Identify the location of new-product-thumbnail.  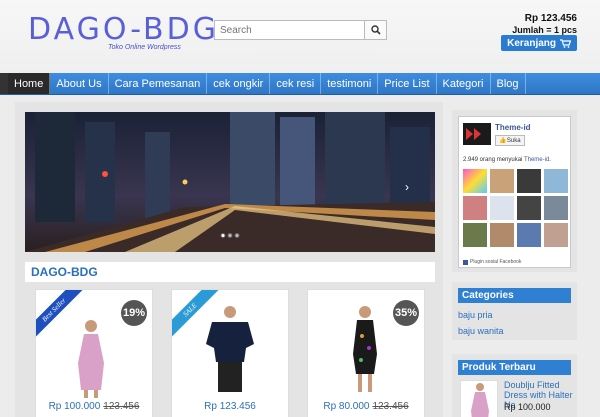
(479, 398).